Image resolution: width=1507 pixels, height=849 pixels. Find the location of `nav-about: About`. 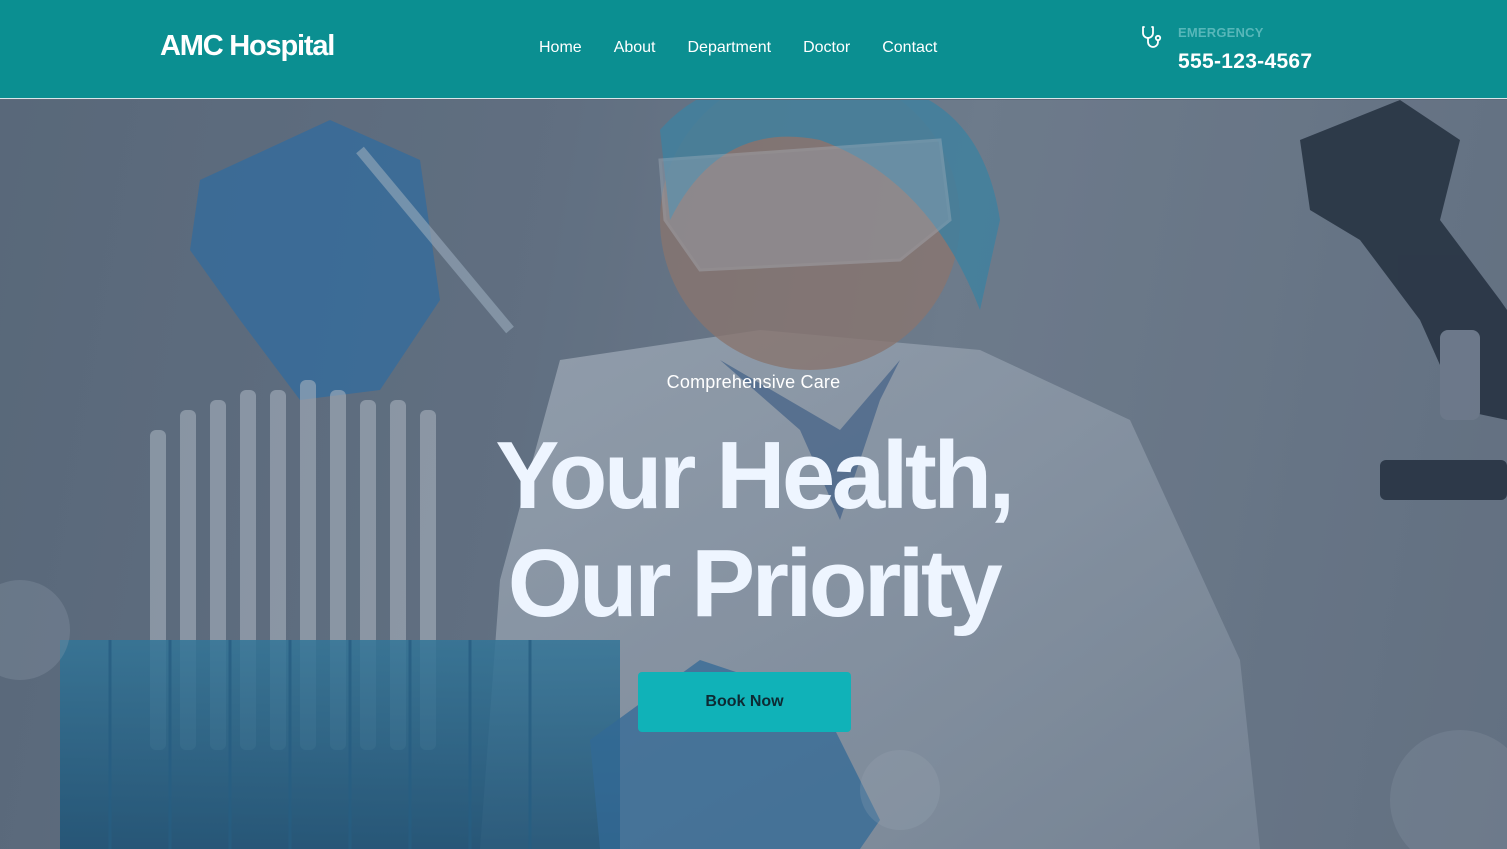

nav-about: About is located at coordinates (635, 48).